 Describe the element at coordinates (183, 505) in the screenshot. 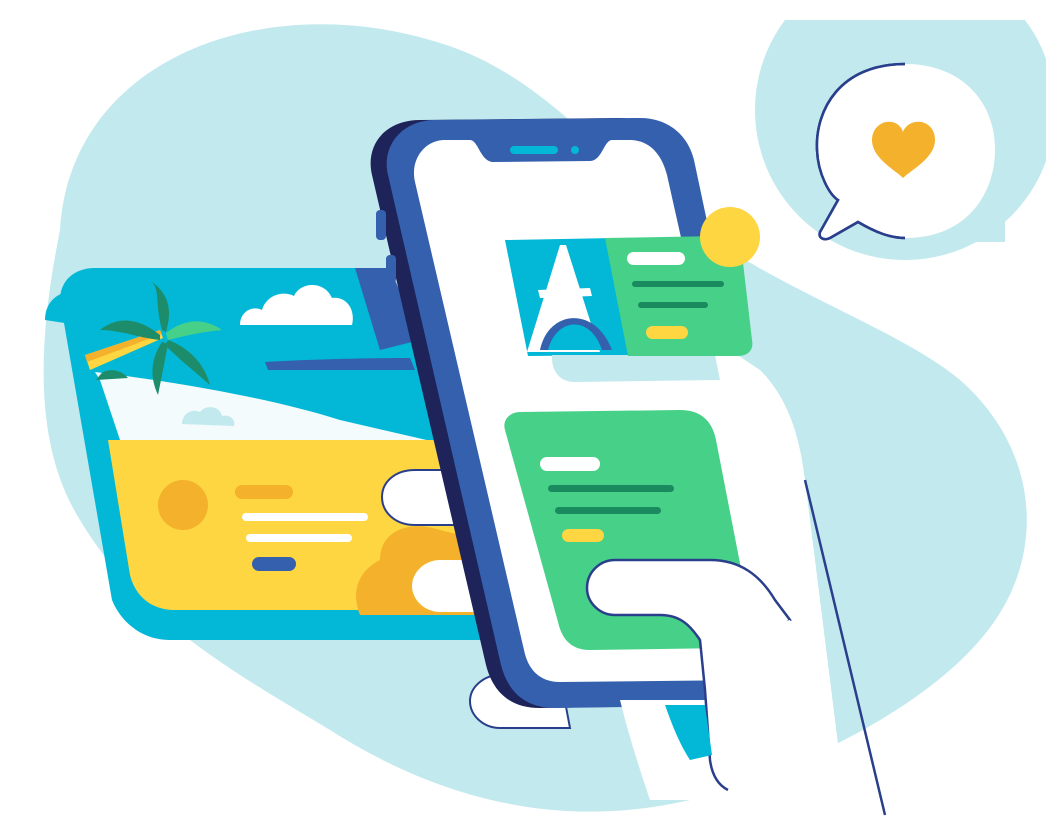

I see `sun-icon` at that location.